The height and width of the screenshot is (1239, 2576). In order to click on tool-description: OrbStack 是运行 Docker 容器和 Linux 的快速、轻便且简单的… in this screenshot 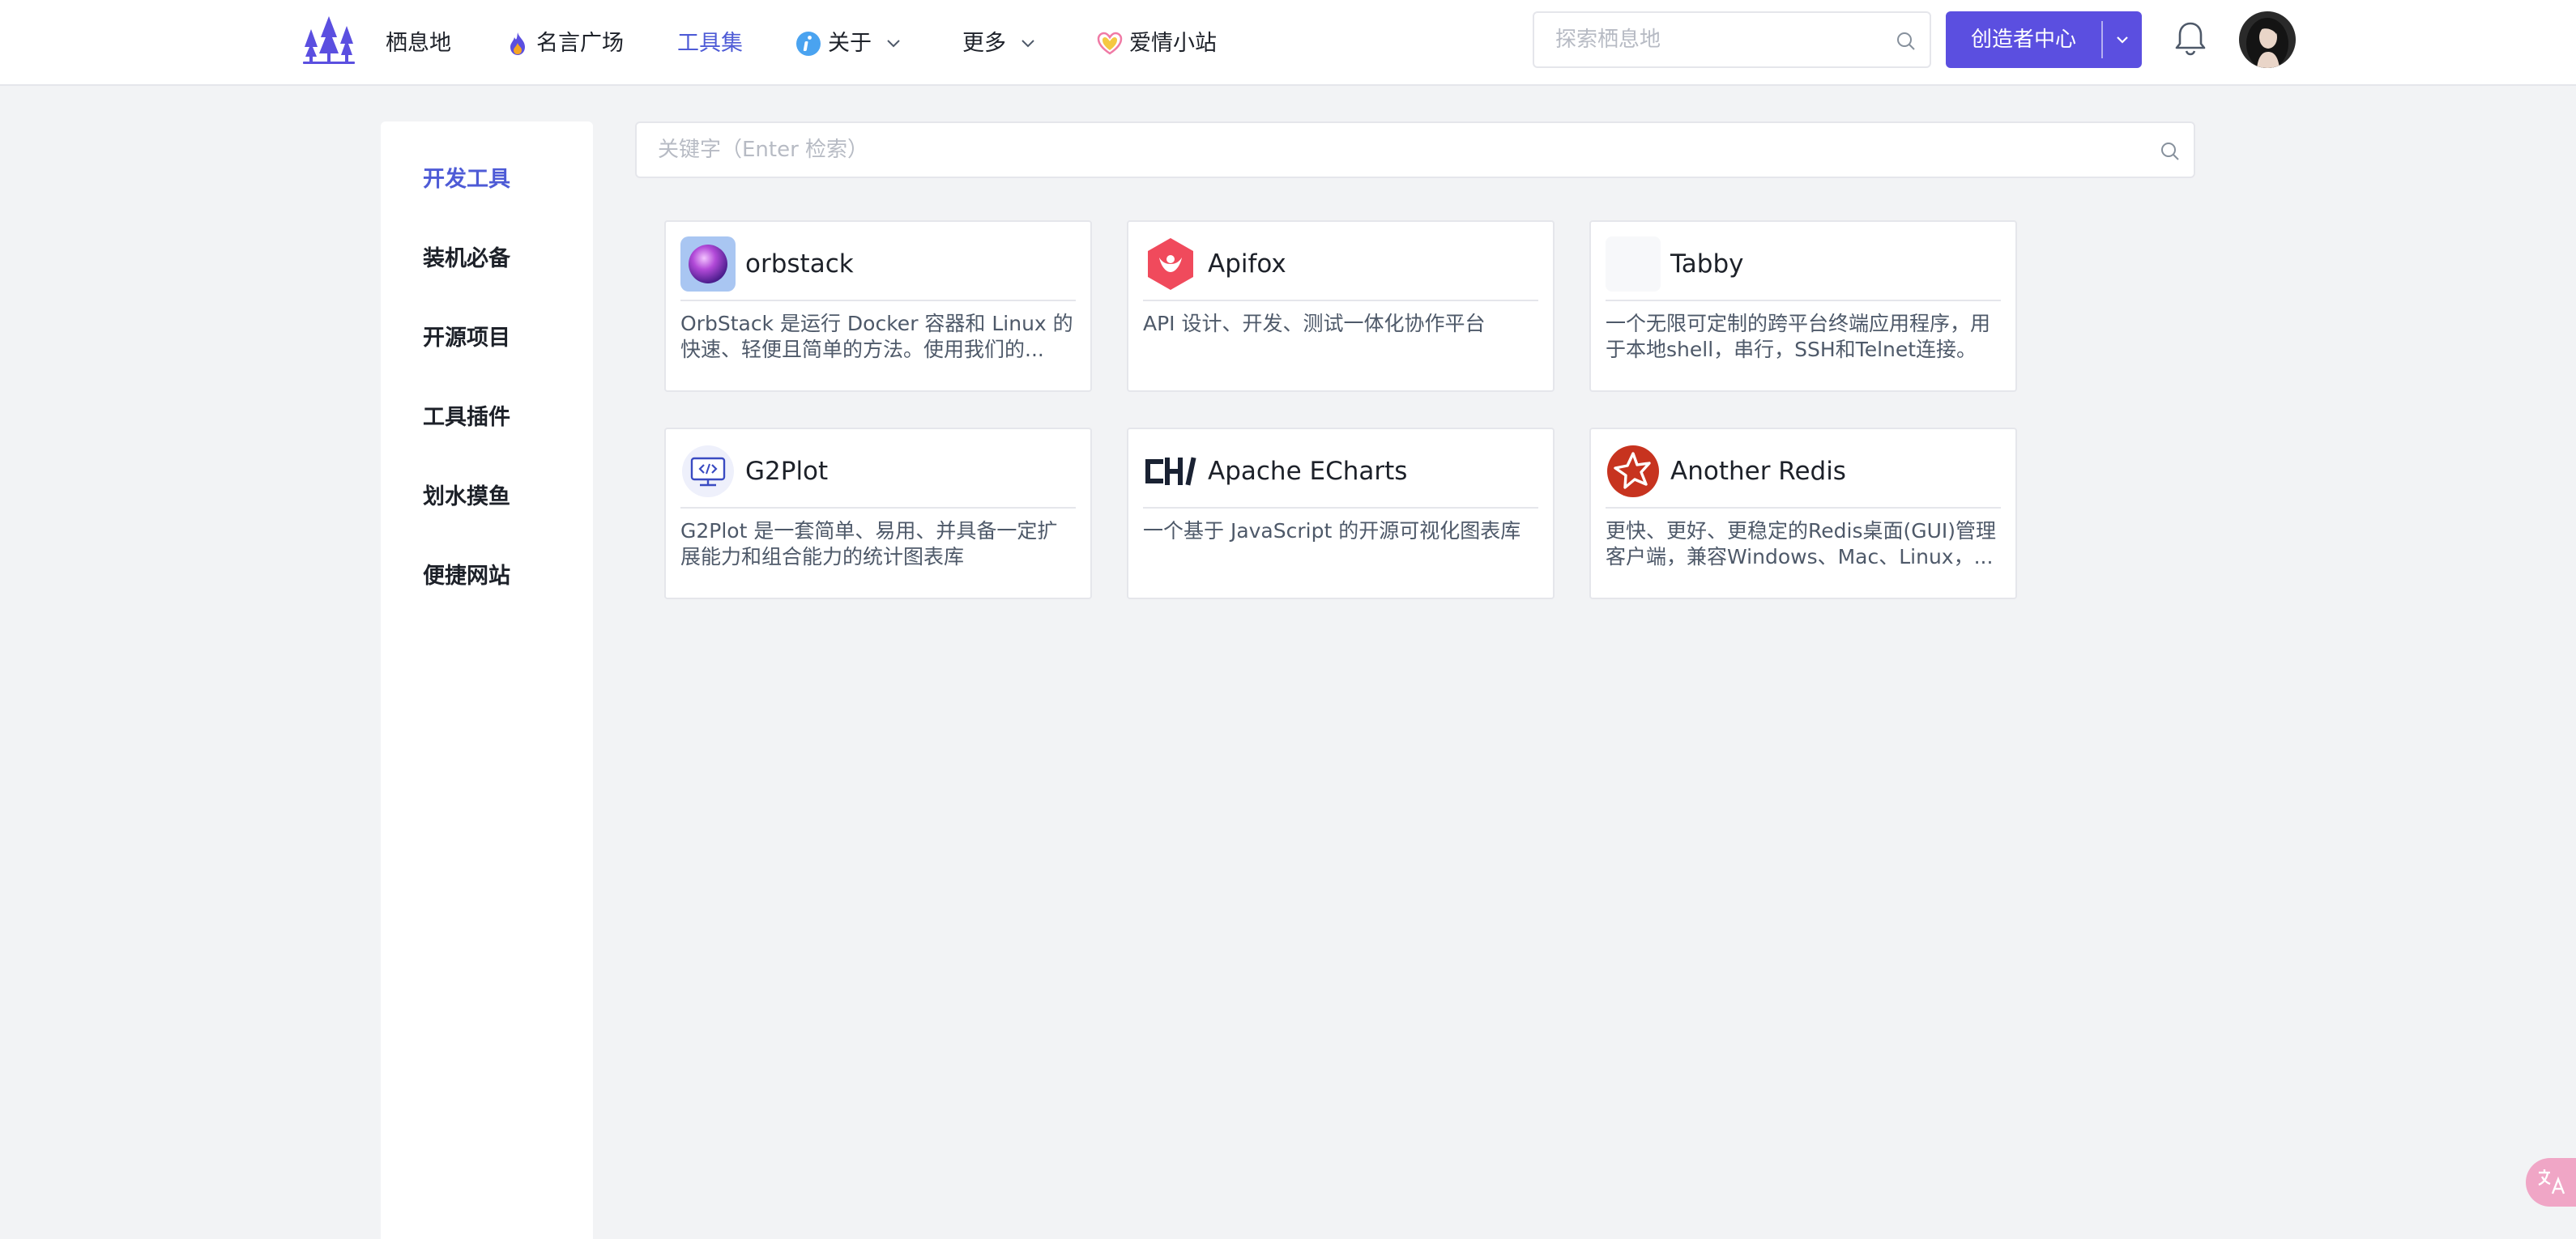, I will do `click(877, 336)`.